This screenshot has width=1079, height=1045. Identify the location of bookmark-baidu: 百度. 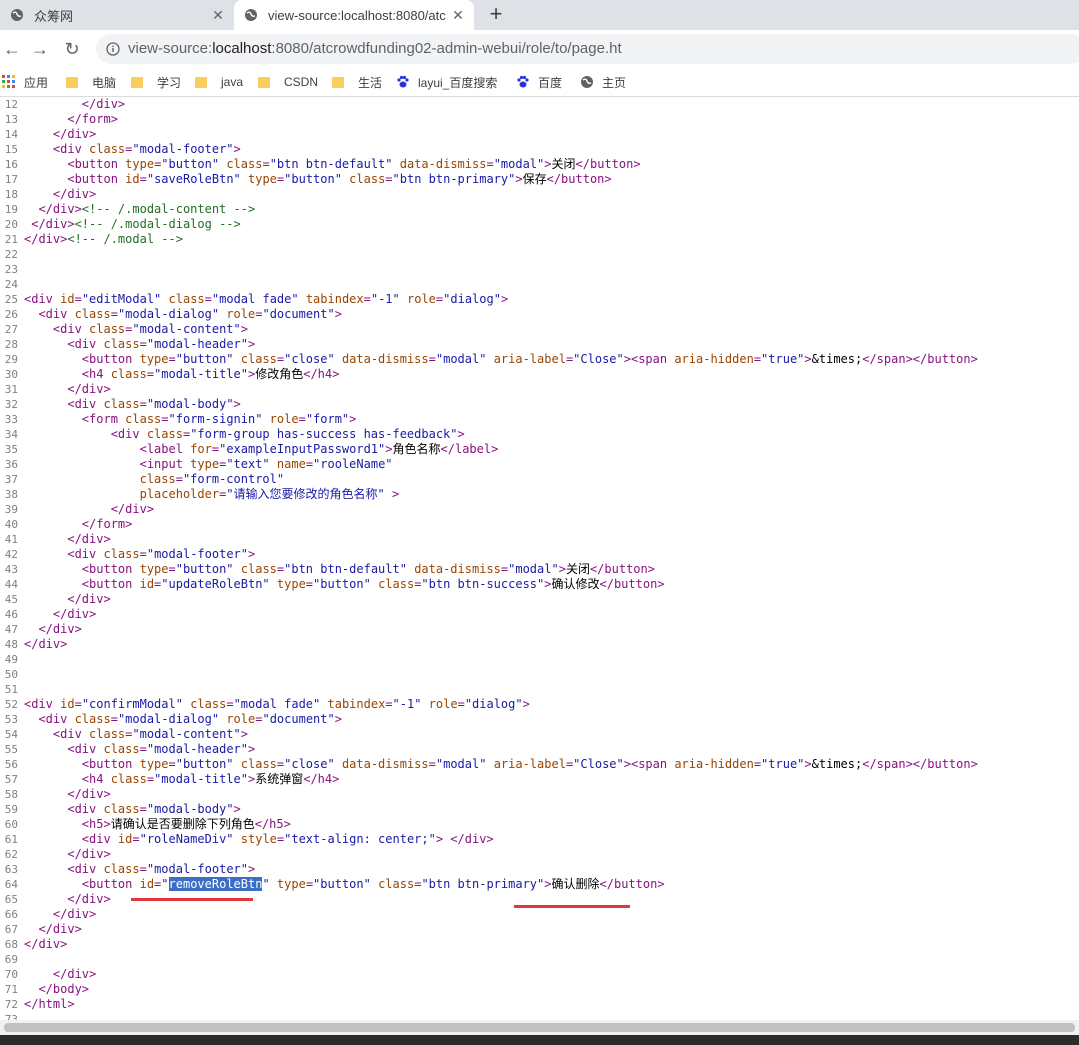
(539, 82).